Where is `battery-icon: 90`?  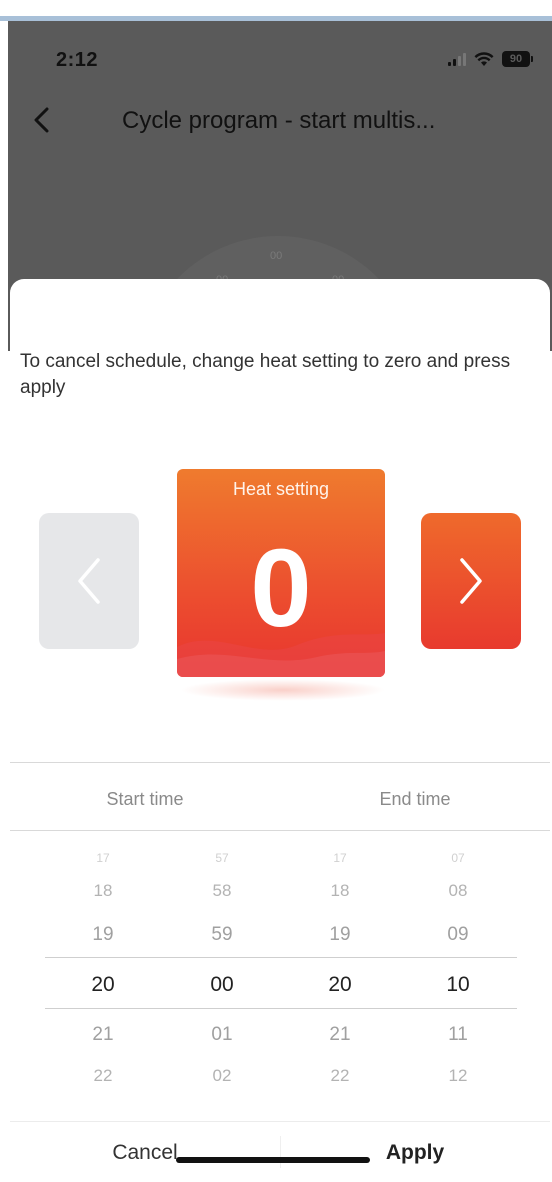 battery-icon: 90 is located at coordinates (517, 59).